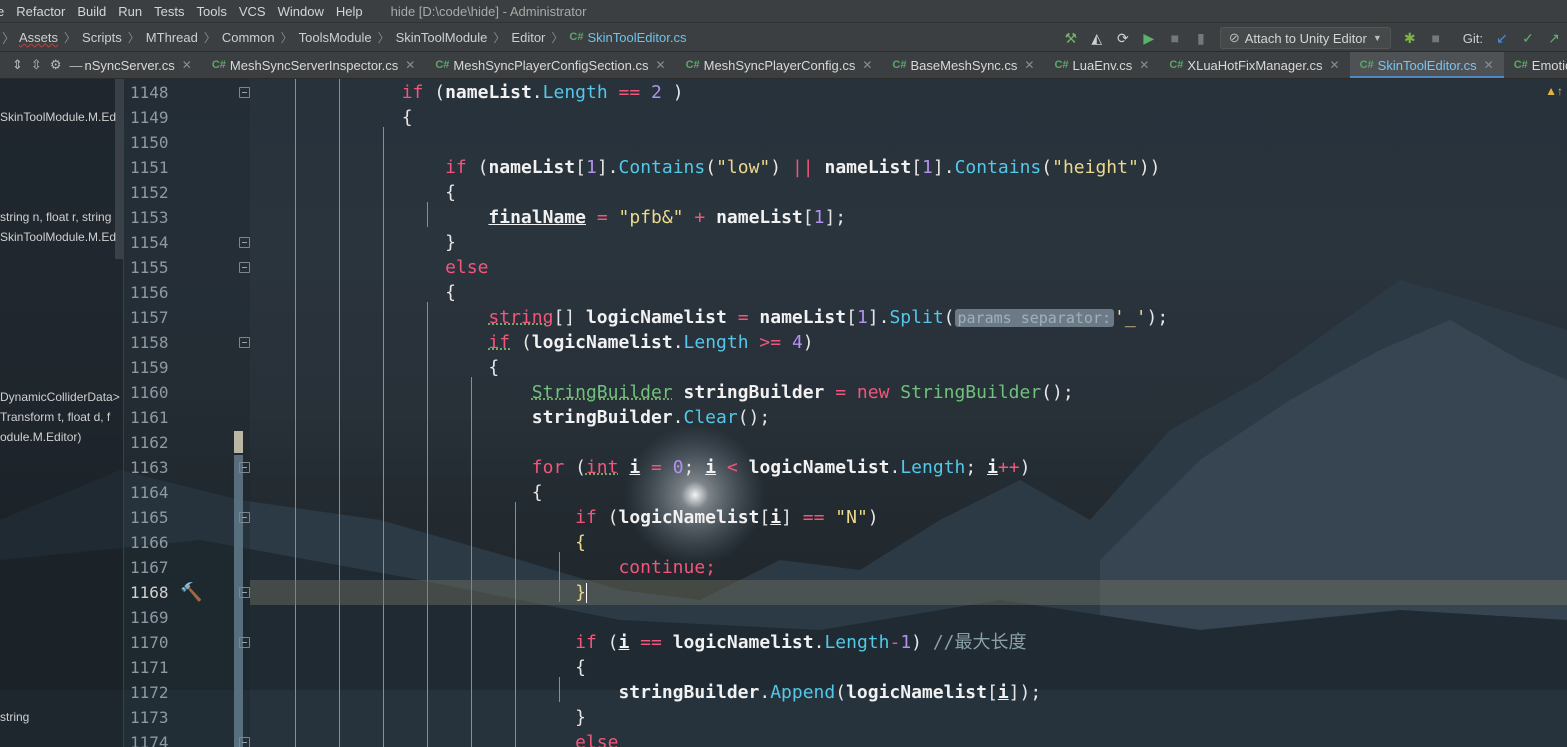 This screenshot has width=1567, height=747. I want to click on code-line: stringBuilder.Append(logicNamelist[i]);, so click(830, 692).